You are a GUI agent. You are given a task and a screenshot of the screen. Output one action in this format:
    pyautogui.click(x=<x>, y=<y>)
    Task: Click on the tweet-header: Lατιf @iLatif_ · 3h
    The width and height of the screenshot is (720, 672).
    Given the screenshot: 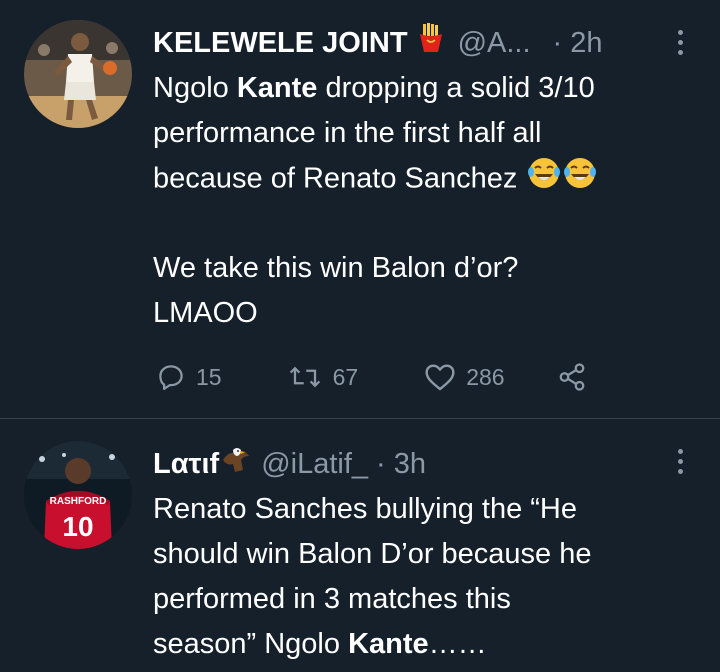 What is the action you would take?
    pyautogui.click(x=289, y=463)
    